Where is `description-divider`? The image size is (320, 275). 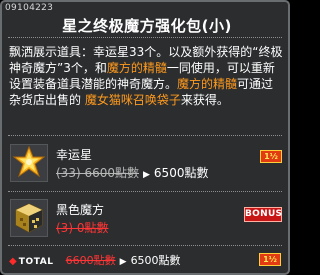 description-divider is located at coordinates (145, 135).